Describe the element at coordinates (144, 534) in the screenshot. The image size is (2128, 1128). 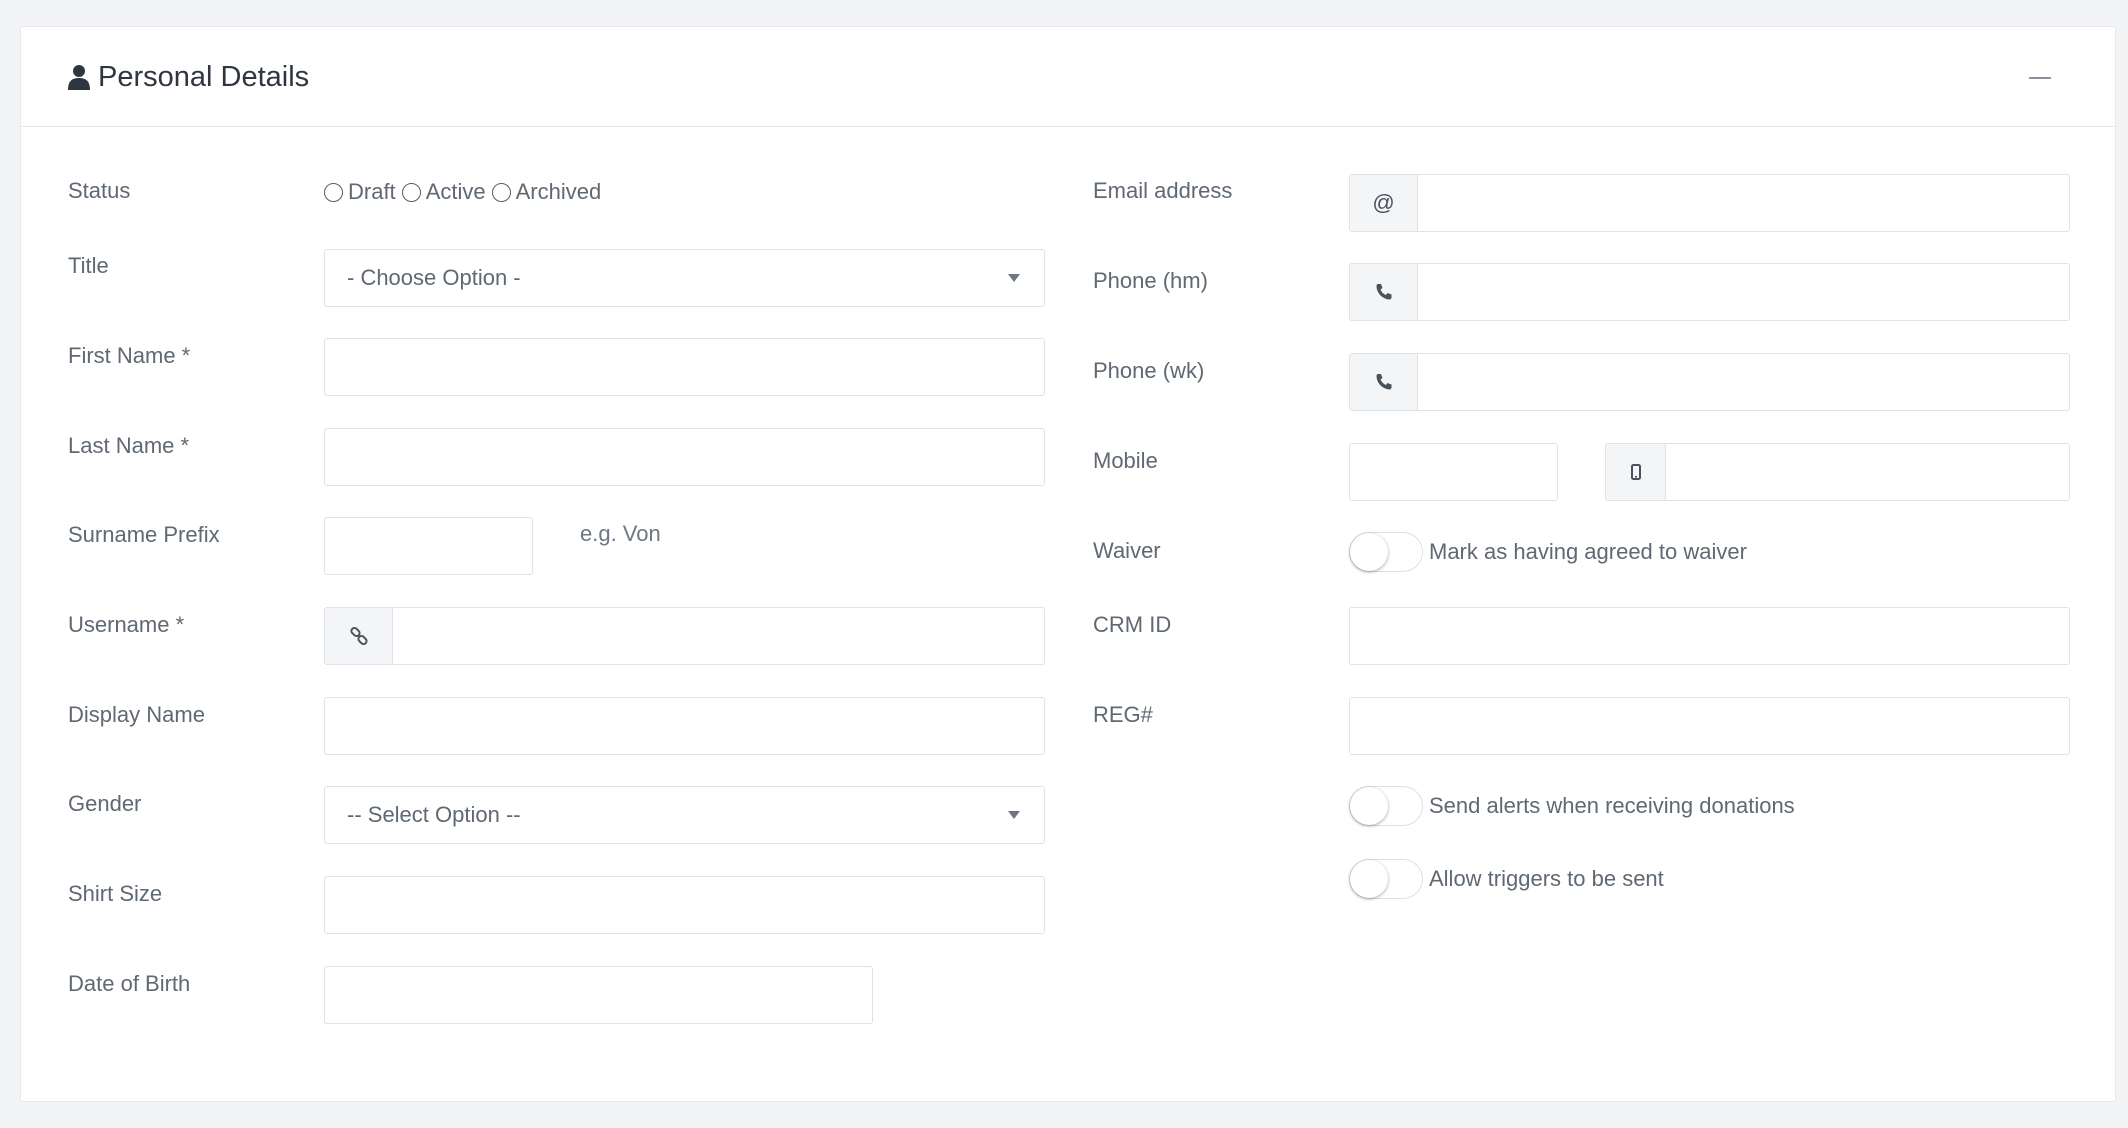
I see `surname-prefix-label: Surname Prefix` at that location.